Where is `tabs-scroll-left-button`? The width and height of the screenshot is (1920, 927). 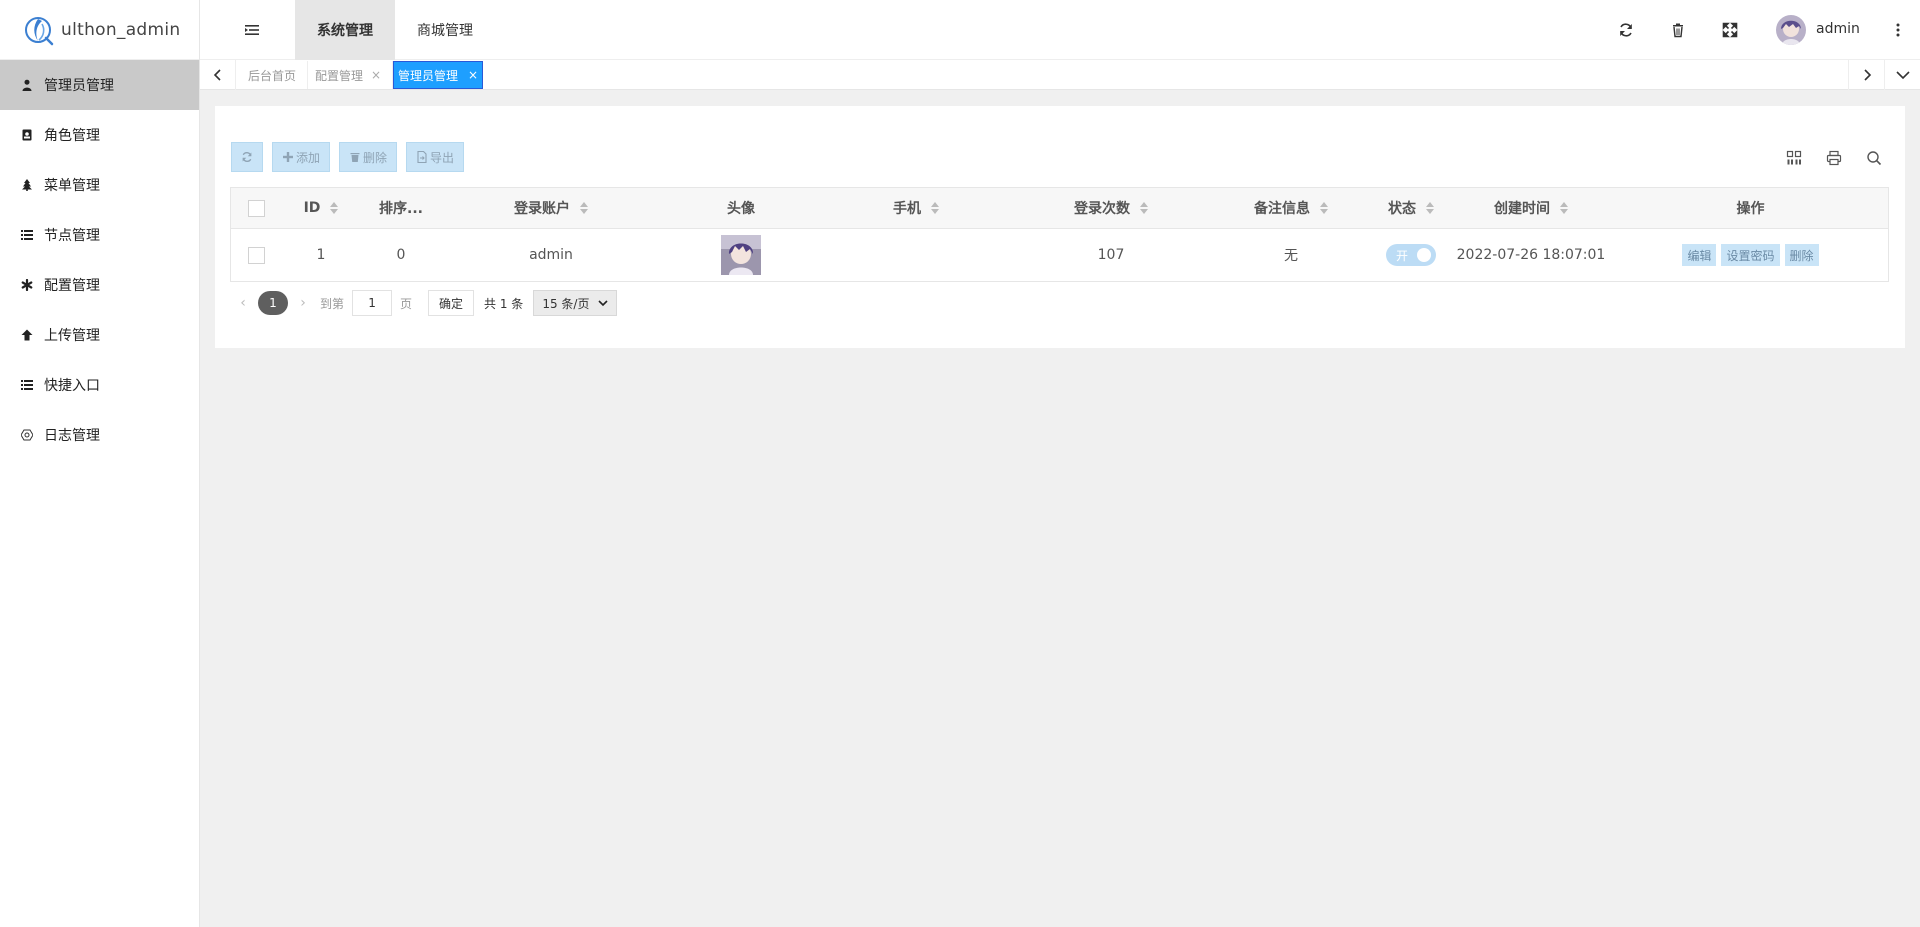 tabs-scroll-left-button is located at coordinates (218, 75).